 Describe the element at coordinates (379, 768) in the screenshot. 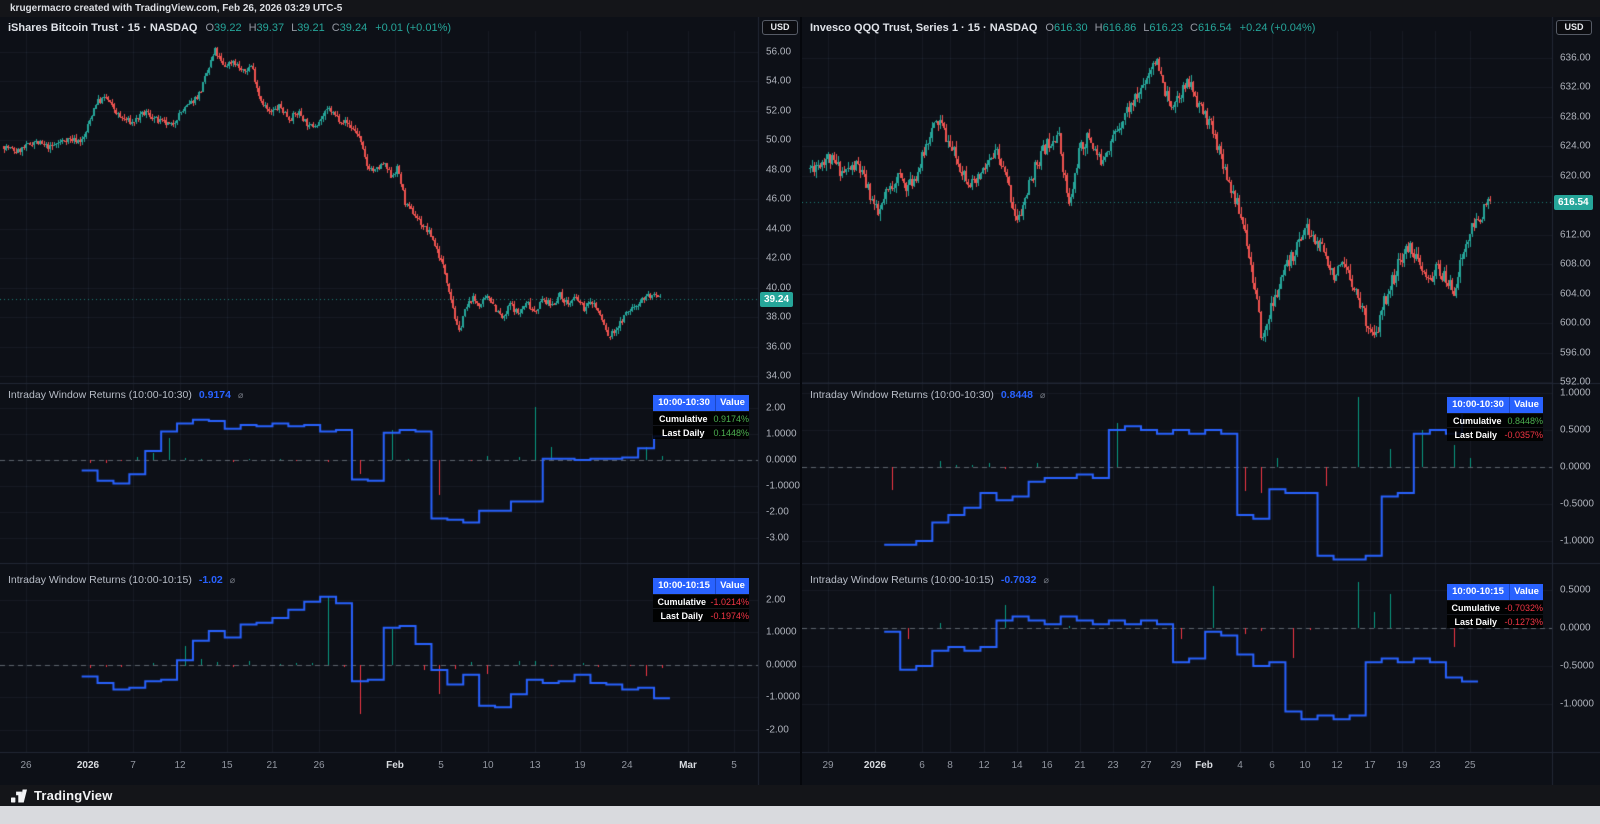

I see `time-scale: 26 2026 7 12 15 21 26 Feb 5 10 13 19 24 Mar 5` at that location.